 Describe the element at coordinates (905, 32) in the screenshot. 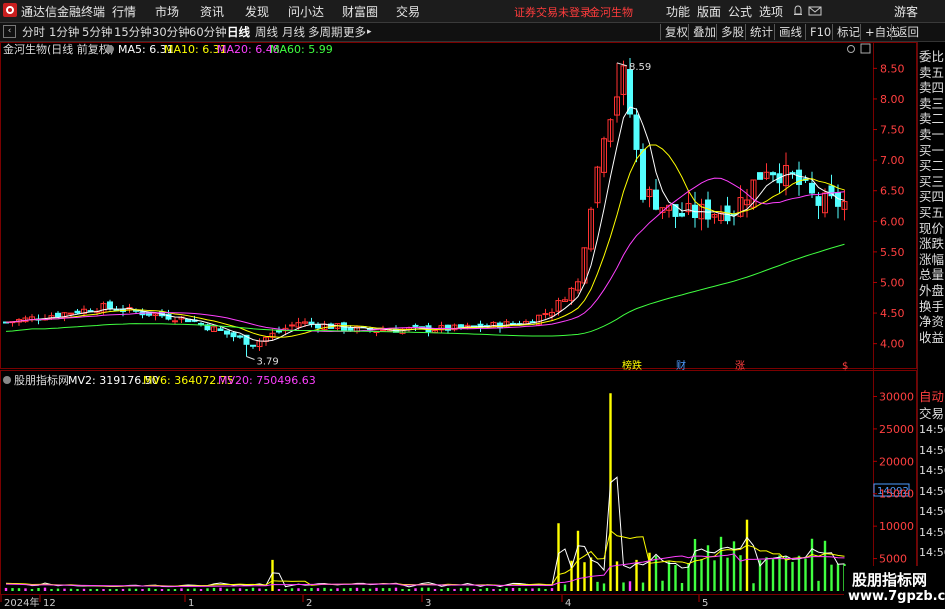

I see `btn-fanhui: 返回` at that location.